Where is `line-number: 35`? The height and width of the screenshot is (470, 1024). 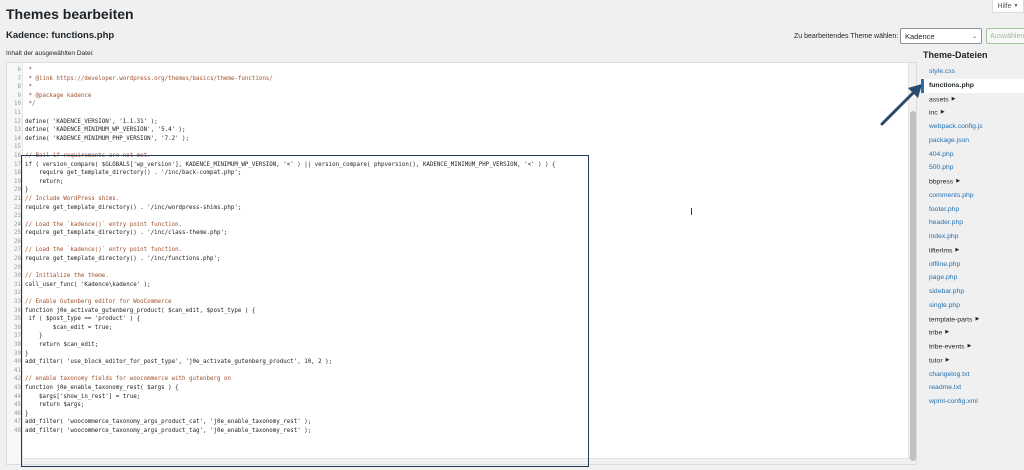 line-number: 35 is located at coordinates (17, 319).